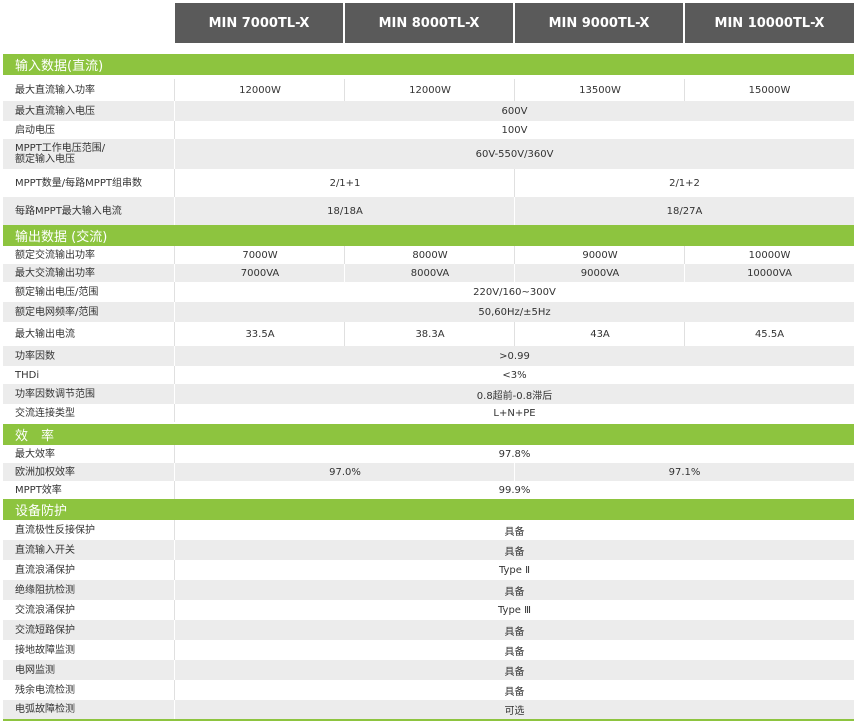  Describe the element at coordinates (428, 670) in the screenshot. I see `table-row: 电网监测 具备` at that location.